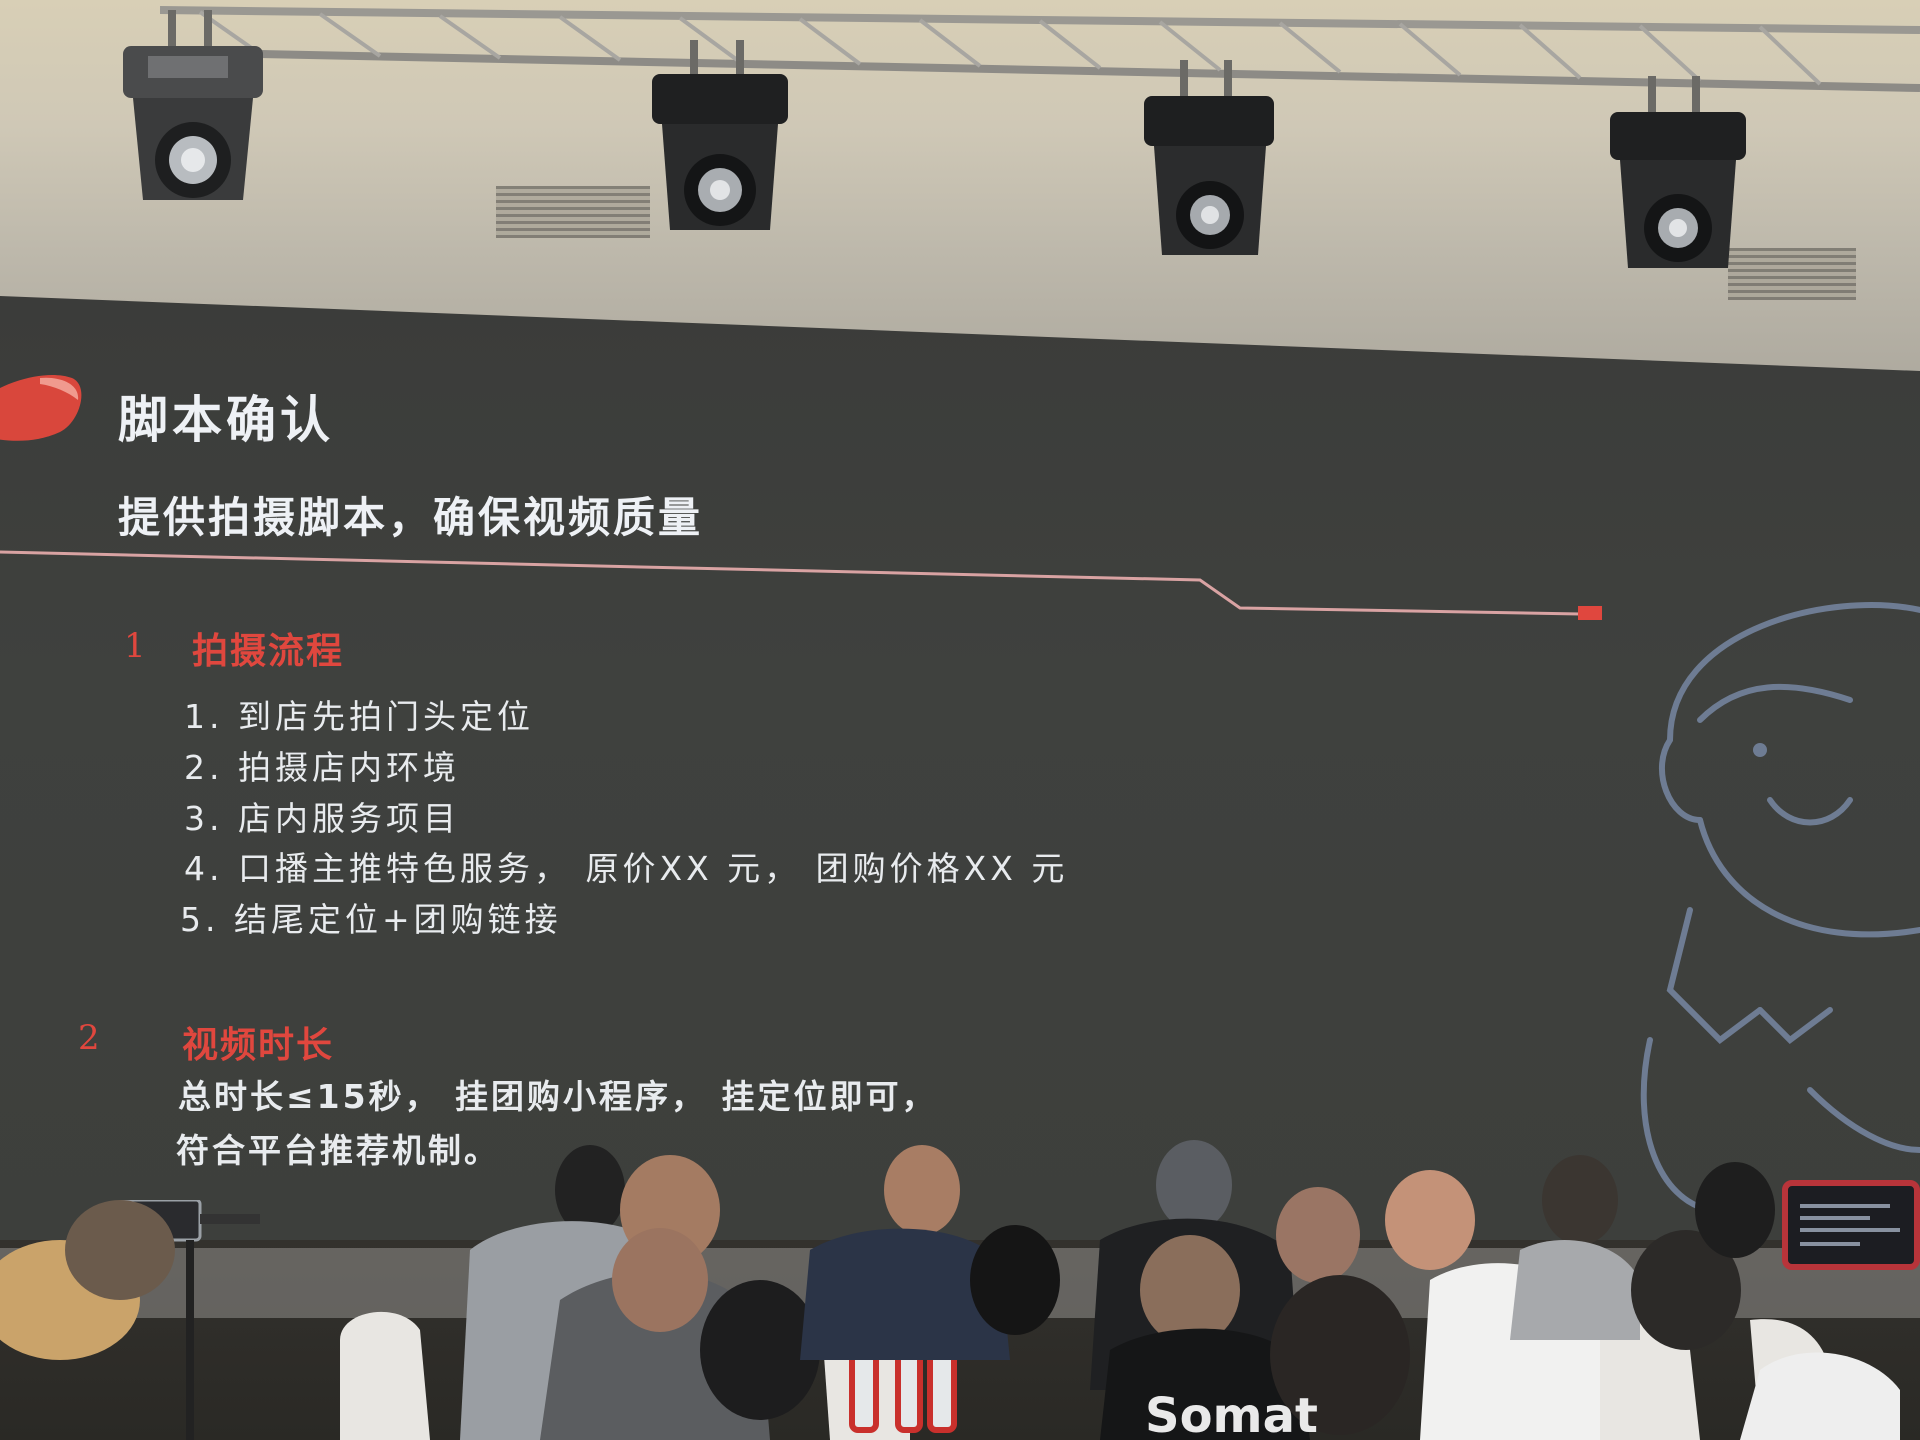 The width and height of the screenshot is (1920, 1440). Describe the element at coordinates (411, 517) in the screenshot. I see `slide-subtitle: 提供拍摄脚本，确保视频质量` at that location.